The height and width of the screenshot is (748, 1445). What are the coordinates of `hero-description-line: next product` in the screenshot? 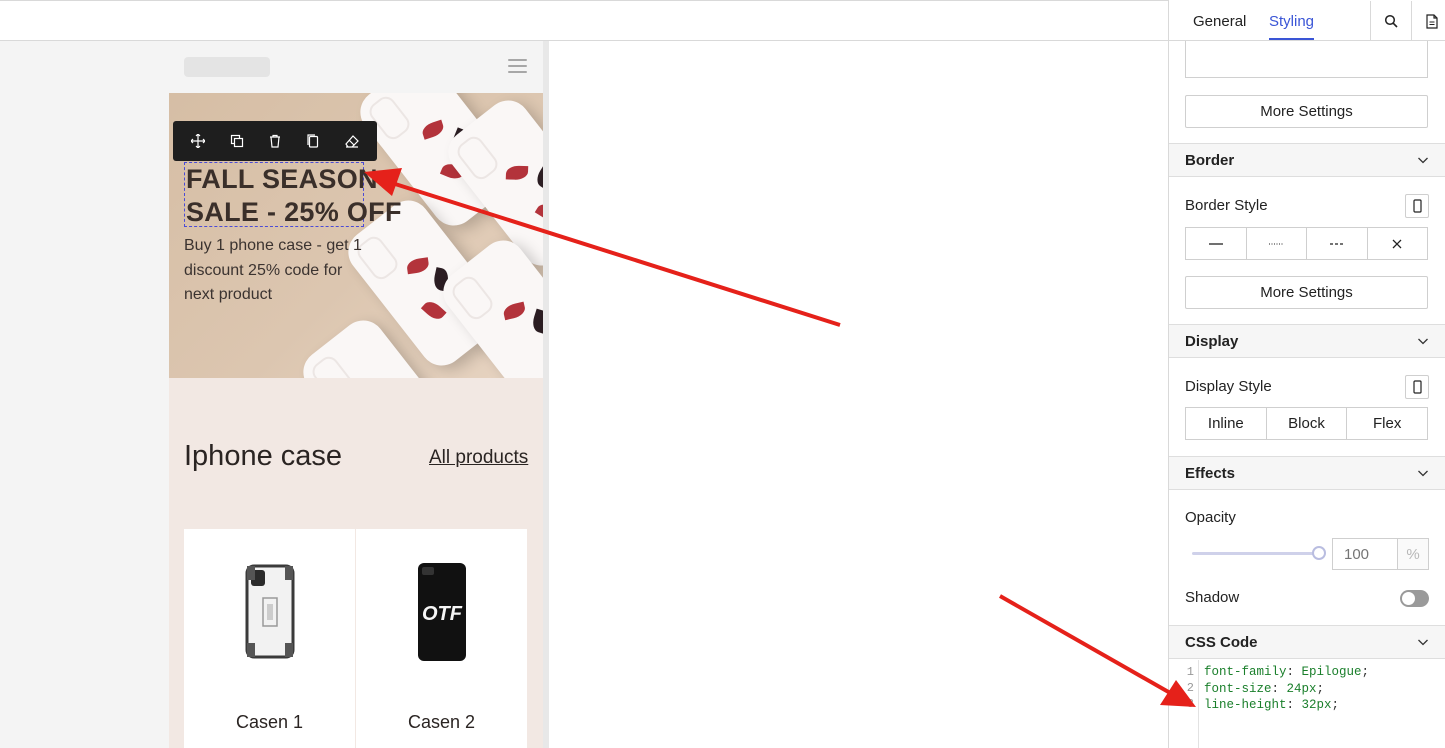 It's located at (228, 294).